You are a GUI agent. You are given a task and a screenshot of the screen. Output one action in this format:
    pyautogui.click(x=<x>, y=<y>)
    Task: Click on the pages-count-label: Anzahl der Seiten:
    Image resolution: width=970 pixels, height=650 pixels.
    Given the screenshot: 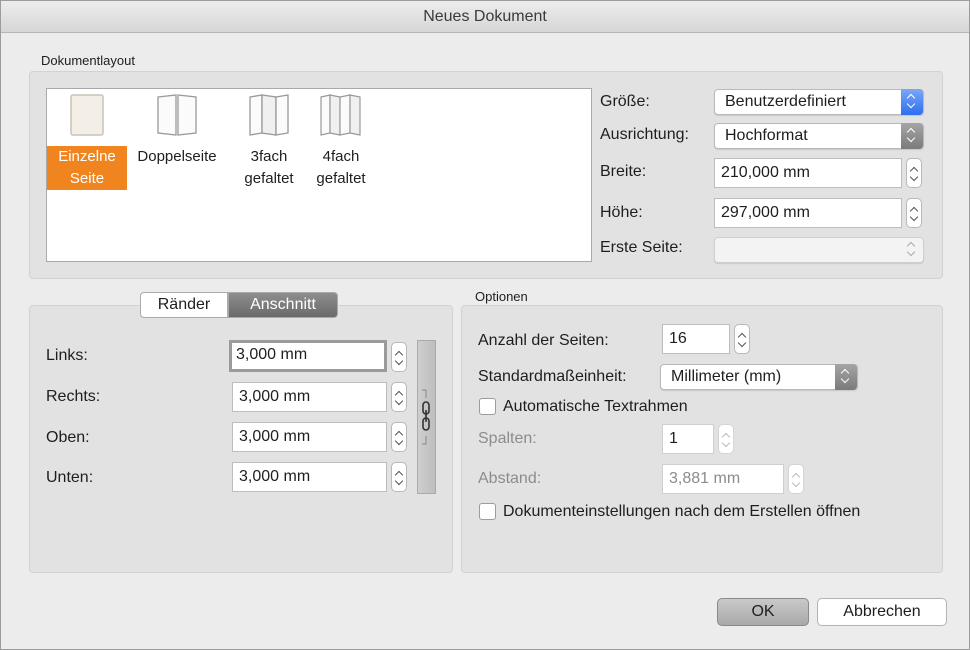 What is the action you would take?
    pyautogui.click(x=543, y=340)
    